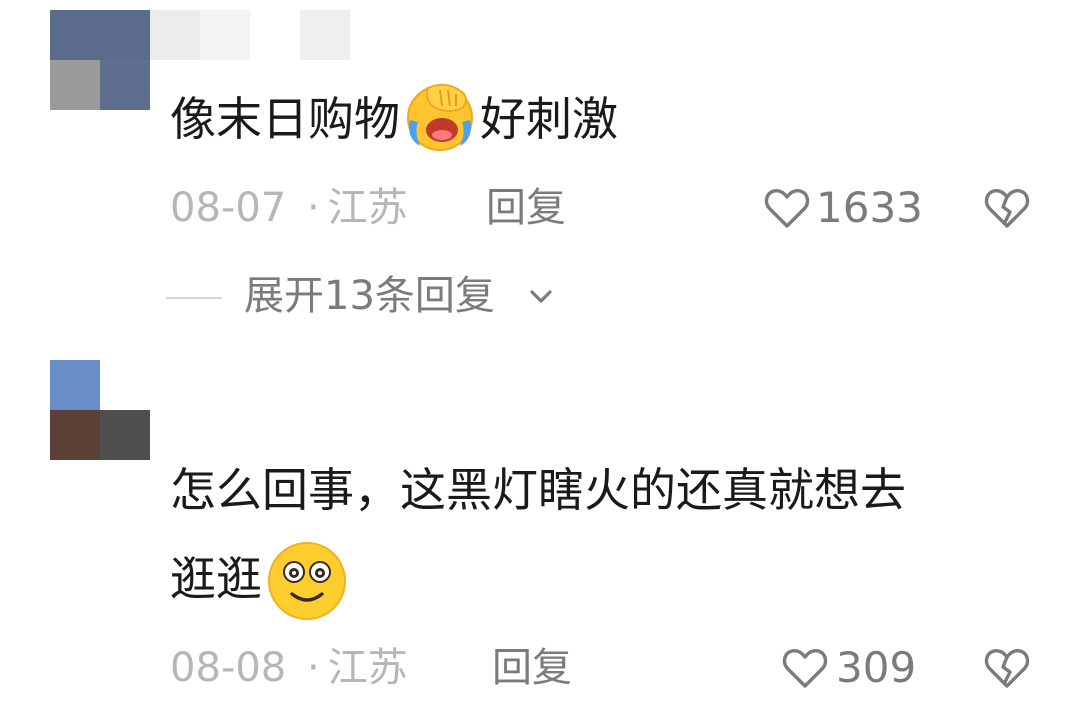  Describe the element at coordinates (285, 119) in the screenshot. I see `comment-text-part: 像末日购物` at that location.